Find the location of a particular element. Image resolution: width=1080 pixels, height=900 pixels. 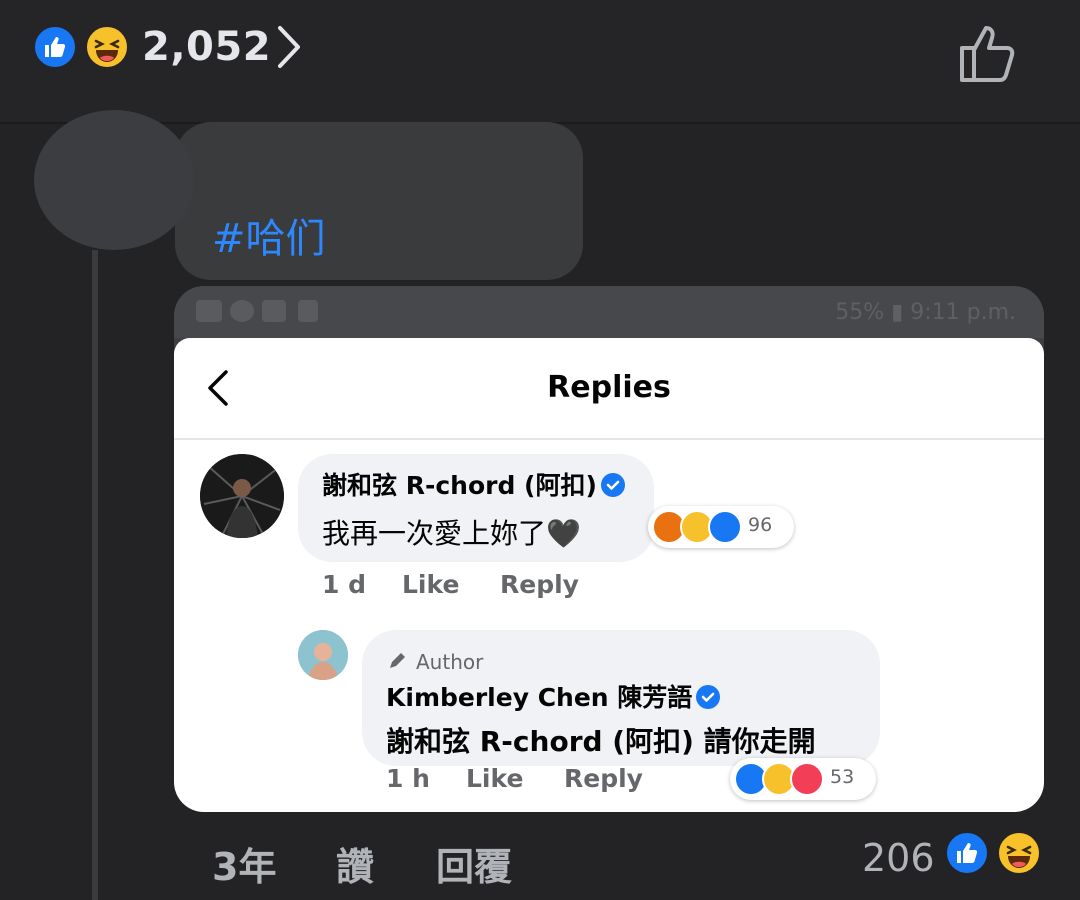

page-title: Replies is located at coordinates (609, 387).